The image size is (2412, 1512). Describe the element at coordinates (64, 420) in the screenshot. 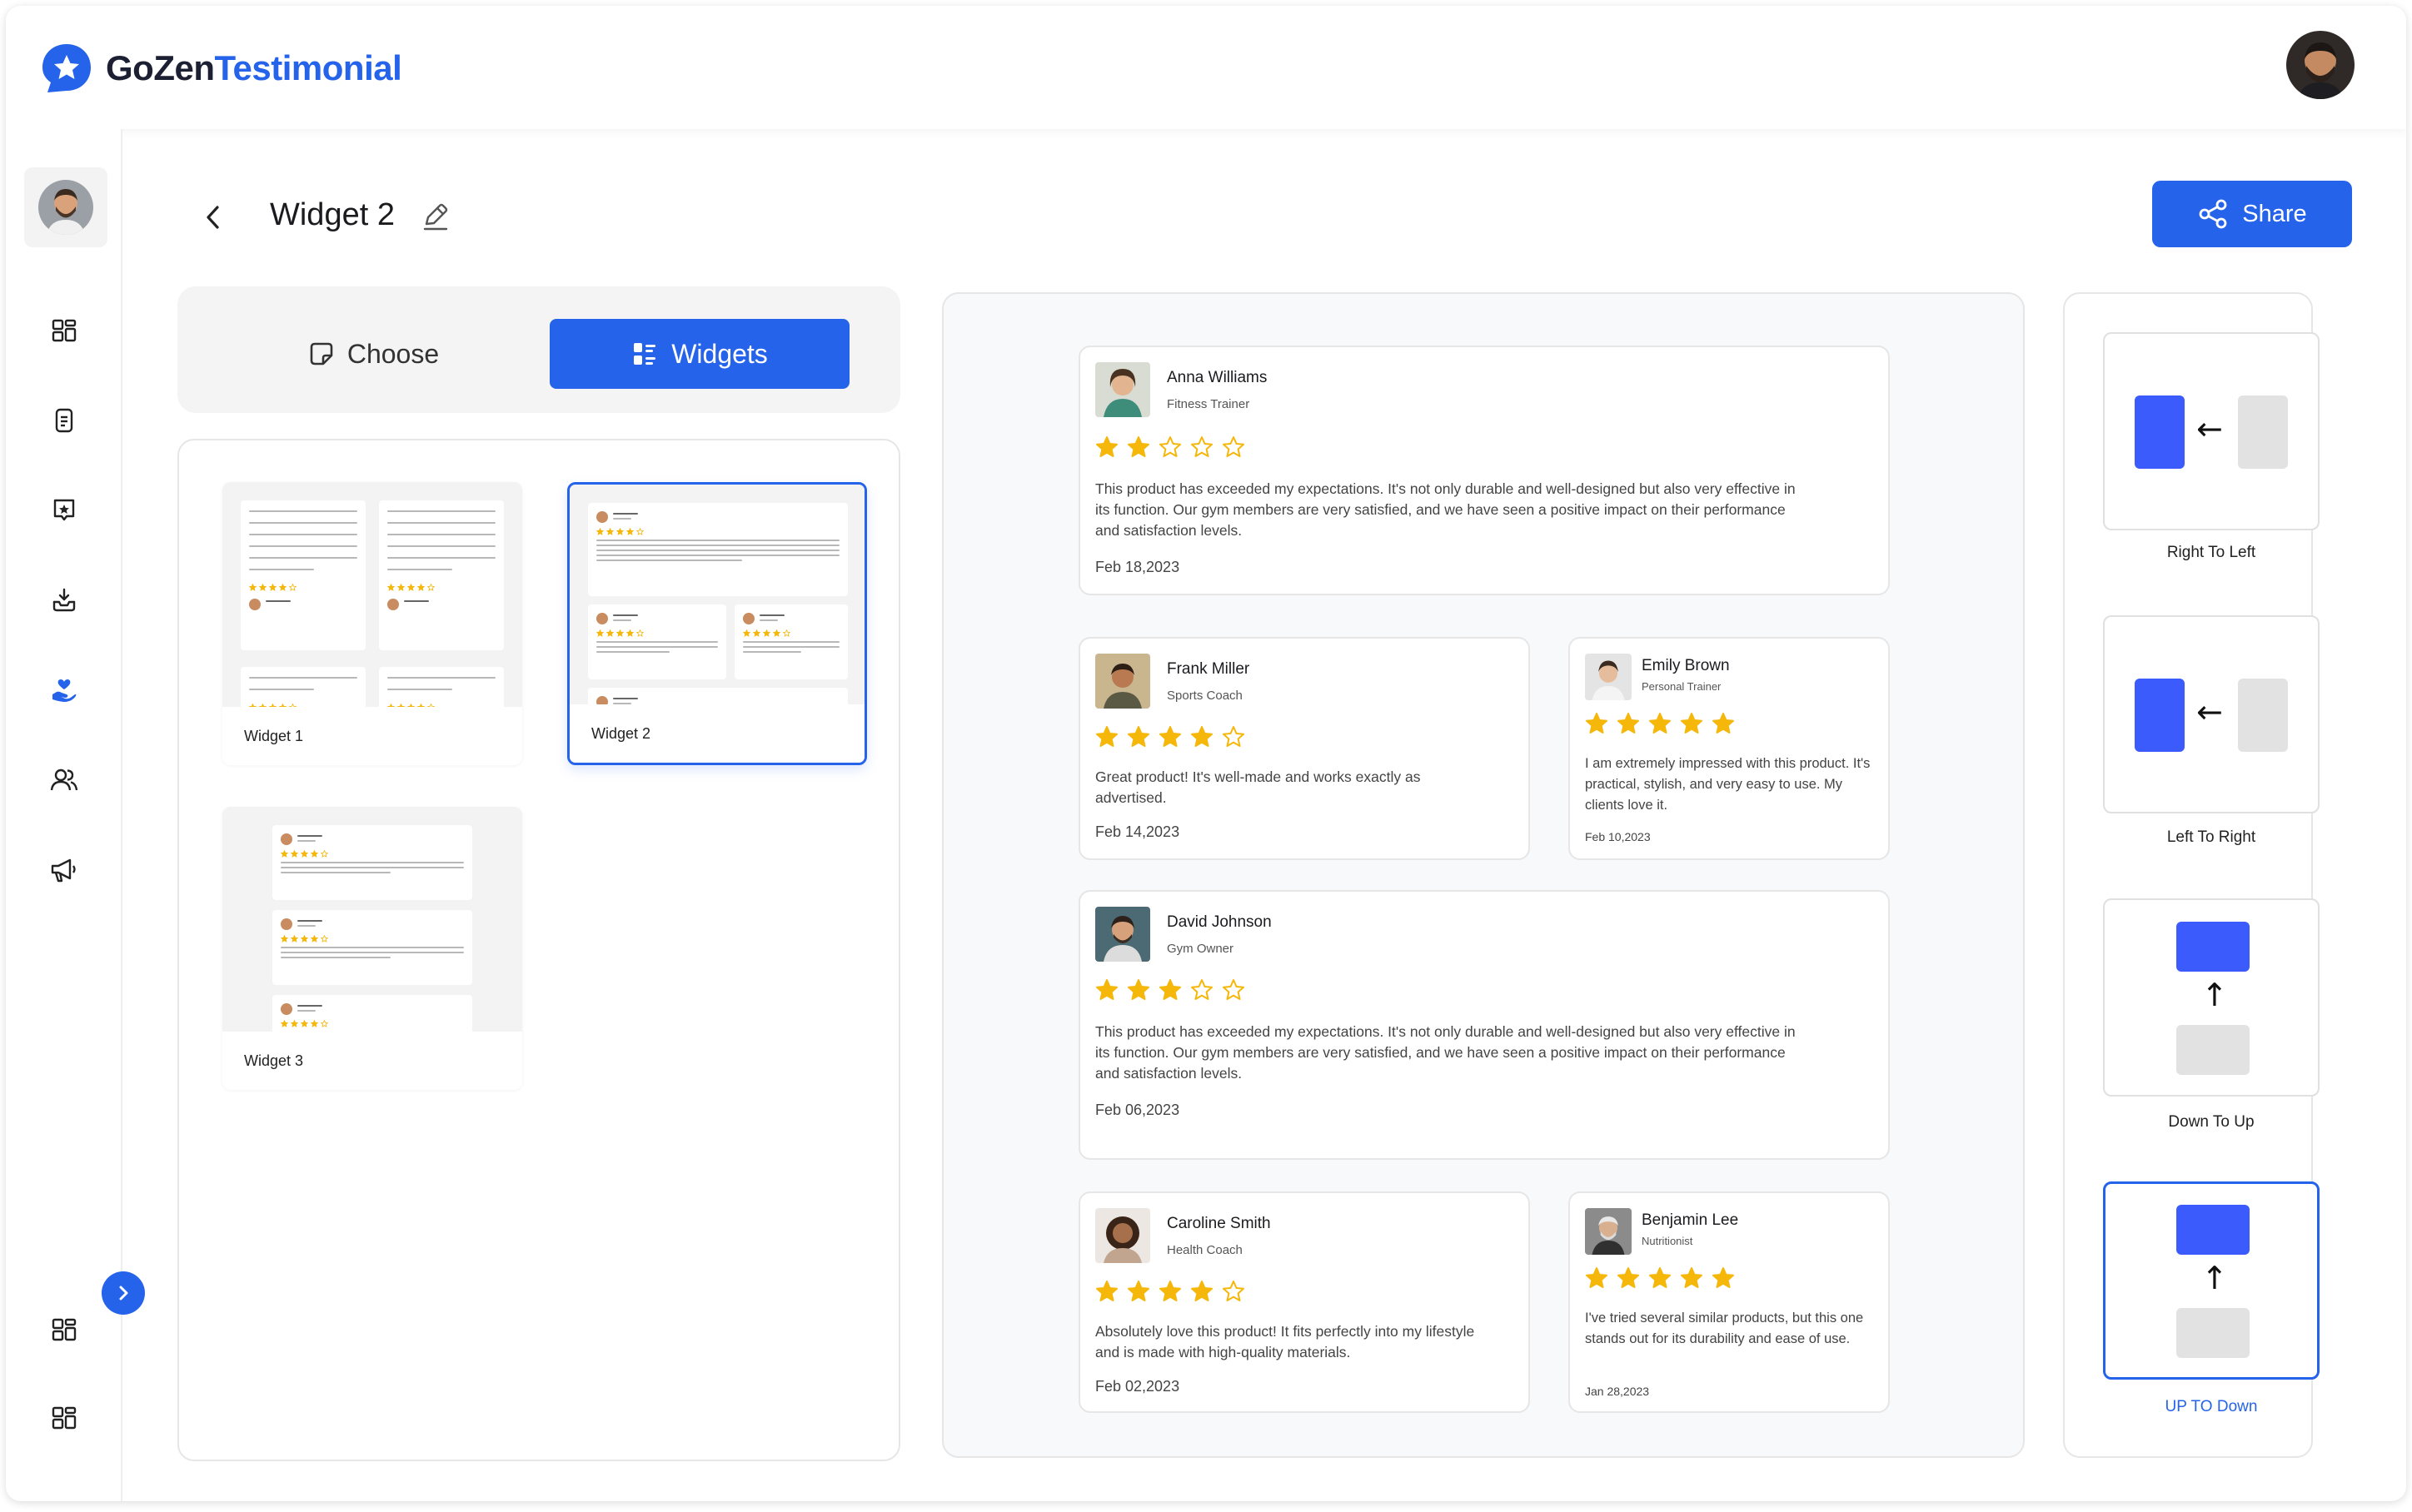

I see `document-icon` at that location.